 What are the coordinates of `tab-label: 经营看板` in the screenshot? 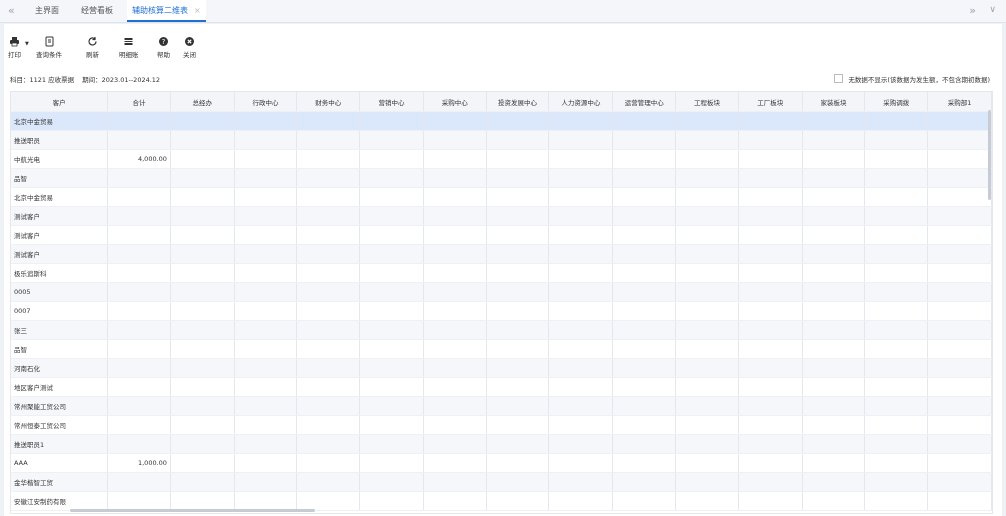 It's located at (97, 10).